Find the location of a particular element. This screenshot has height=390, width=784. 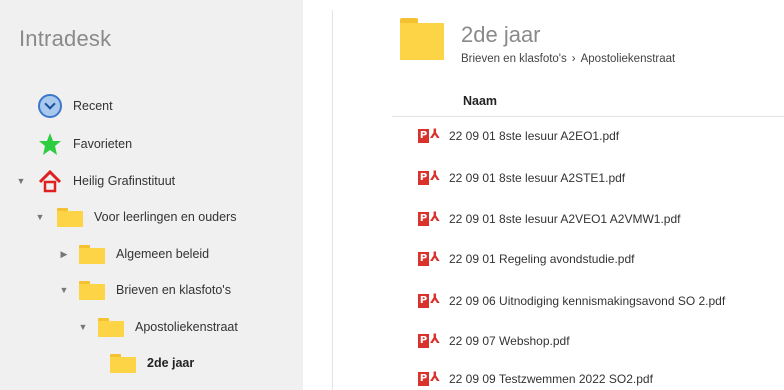

file-name: 22 09 07 Webshop.pdf is located at coordinates (509, 341).